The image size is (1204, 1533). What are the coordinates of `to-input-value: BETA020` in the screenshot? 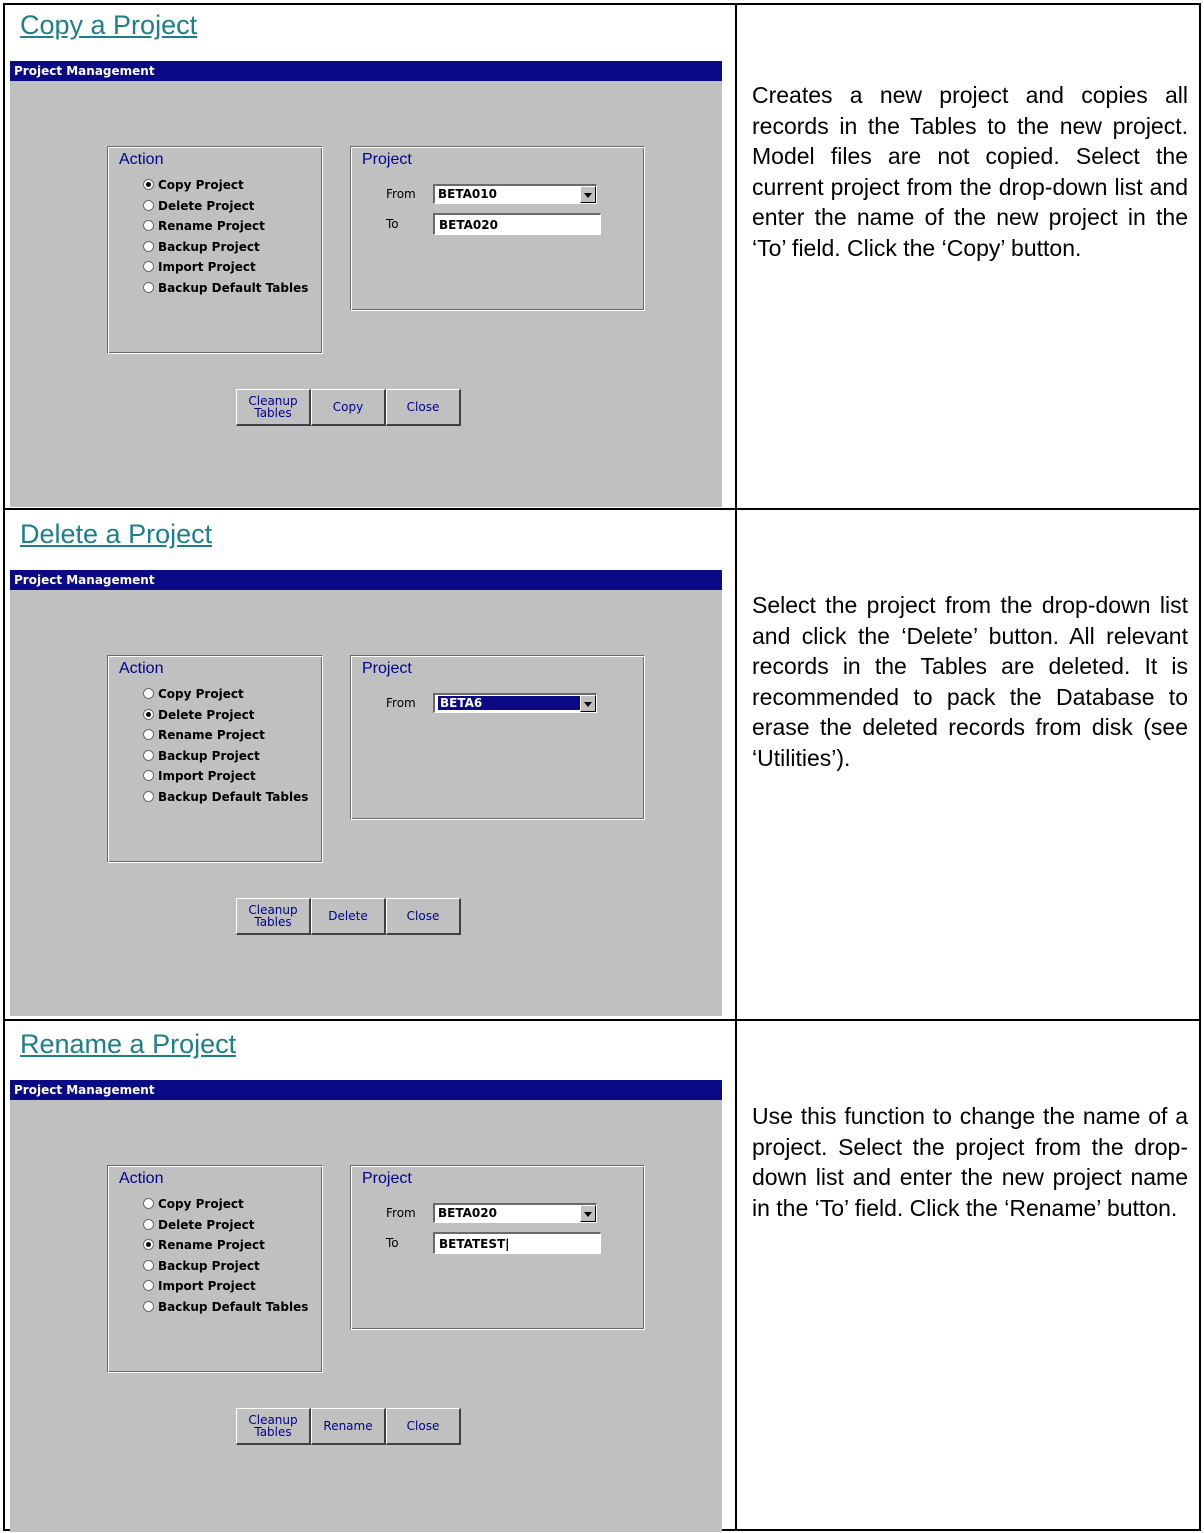 It's located at (468, 225).